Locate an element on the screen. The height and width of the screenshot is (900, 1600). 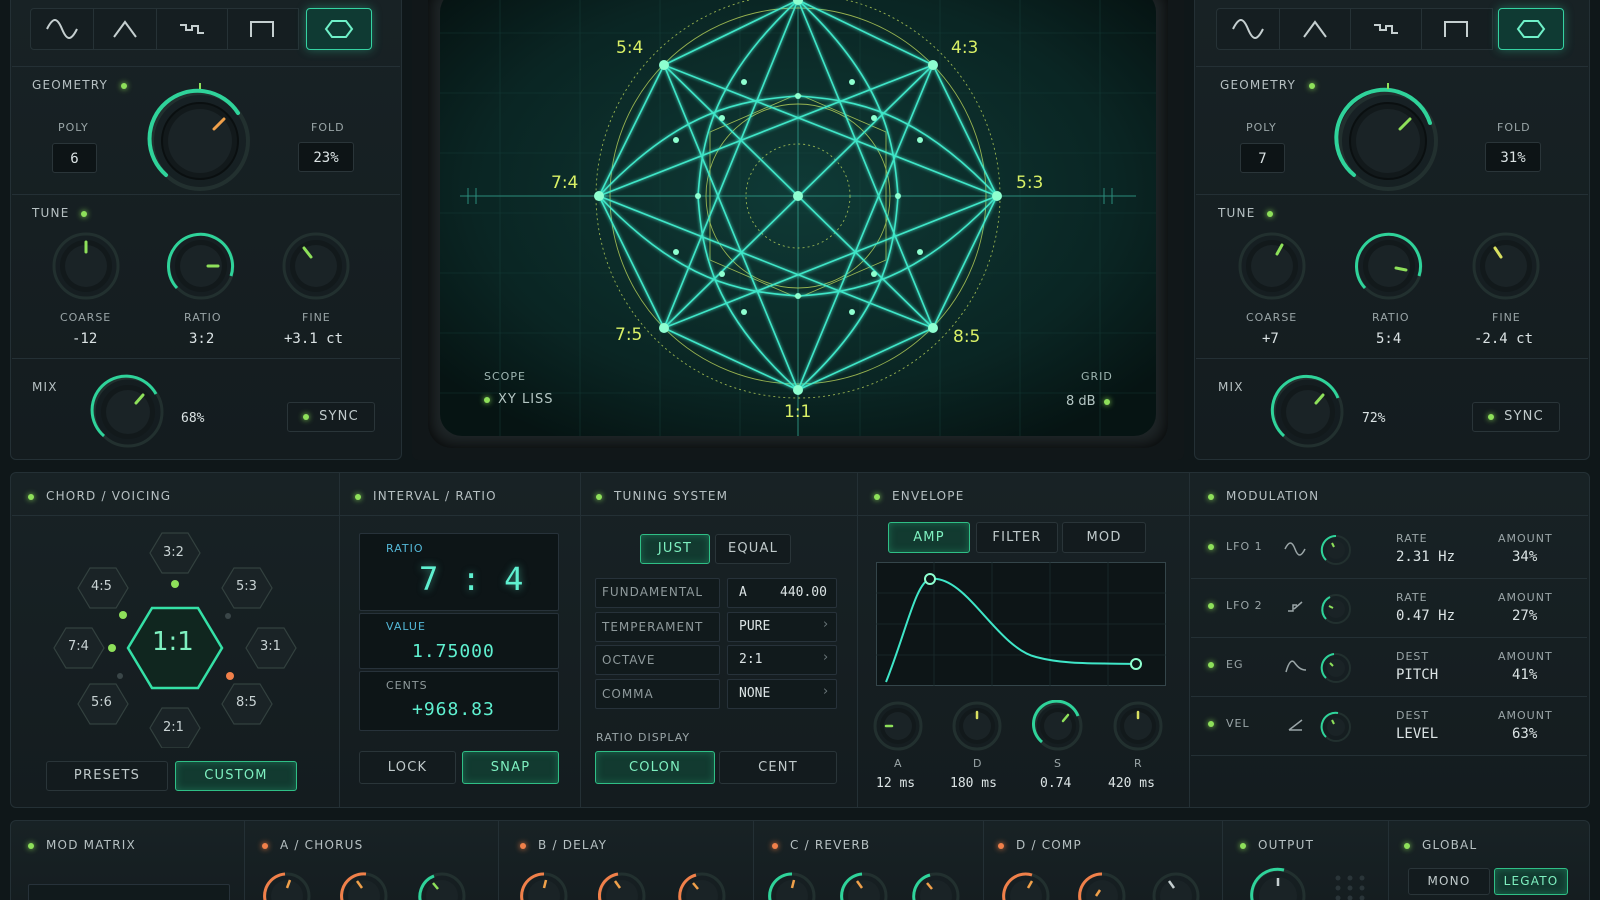
right-sync-led is located at coordinates (1491, 416).